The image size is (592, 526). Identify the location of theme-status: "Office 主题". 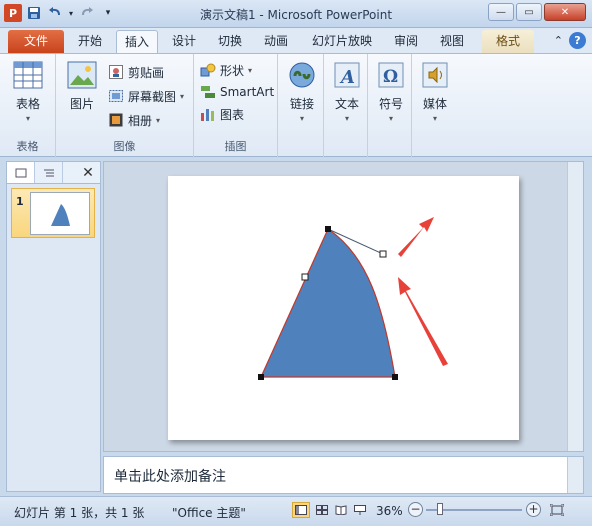
(209, 513).